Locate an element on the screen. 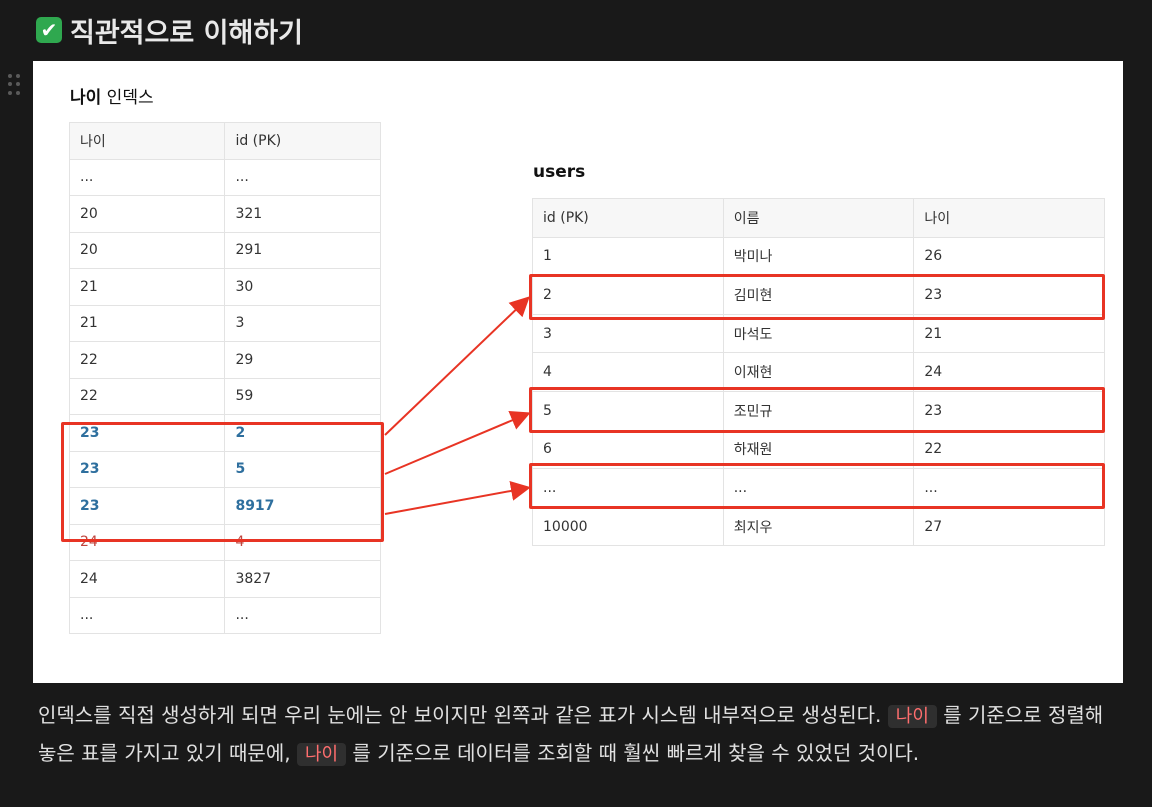 The width and height of the screenshot is (1152, 807). arrows-layer is located at coordinates (457, 405).